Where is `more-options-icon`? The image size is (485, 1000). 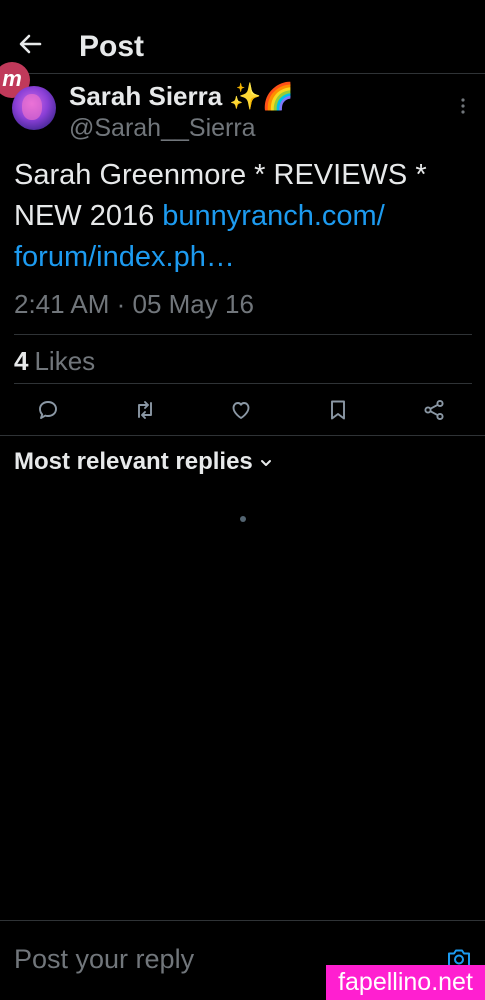
more-options-icon is located at coordinates (463, 106).